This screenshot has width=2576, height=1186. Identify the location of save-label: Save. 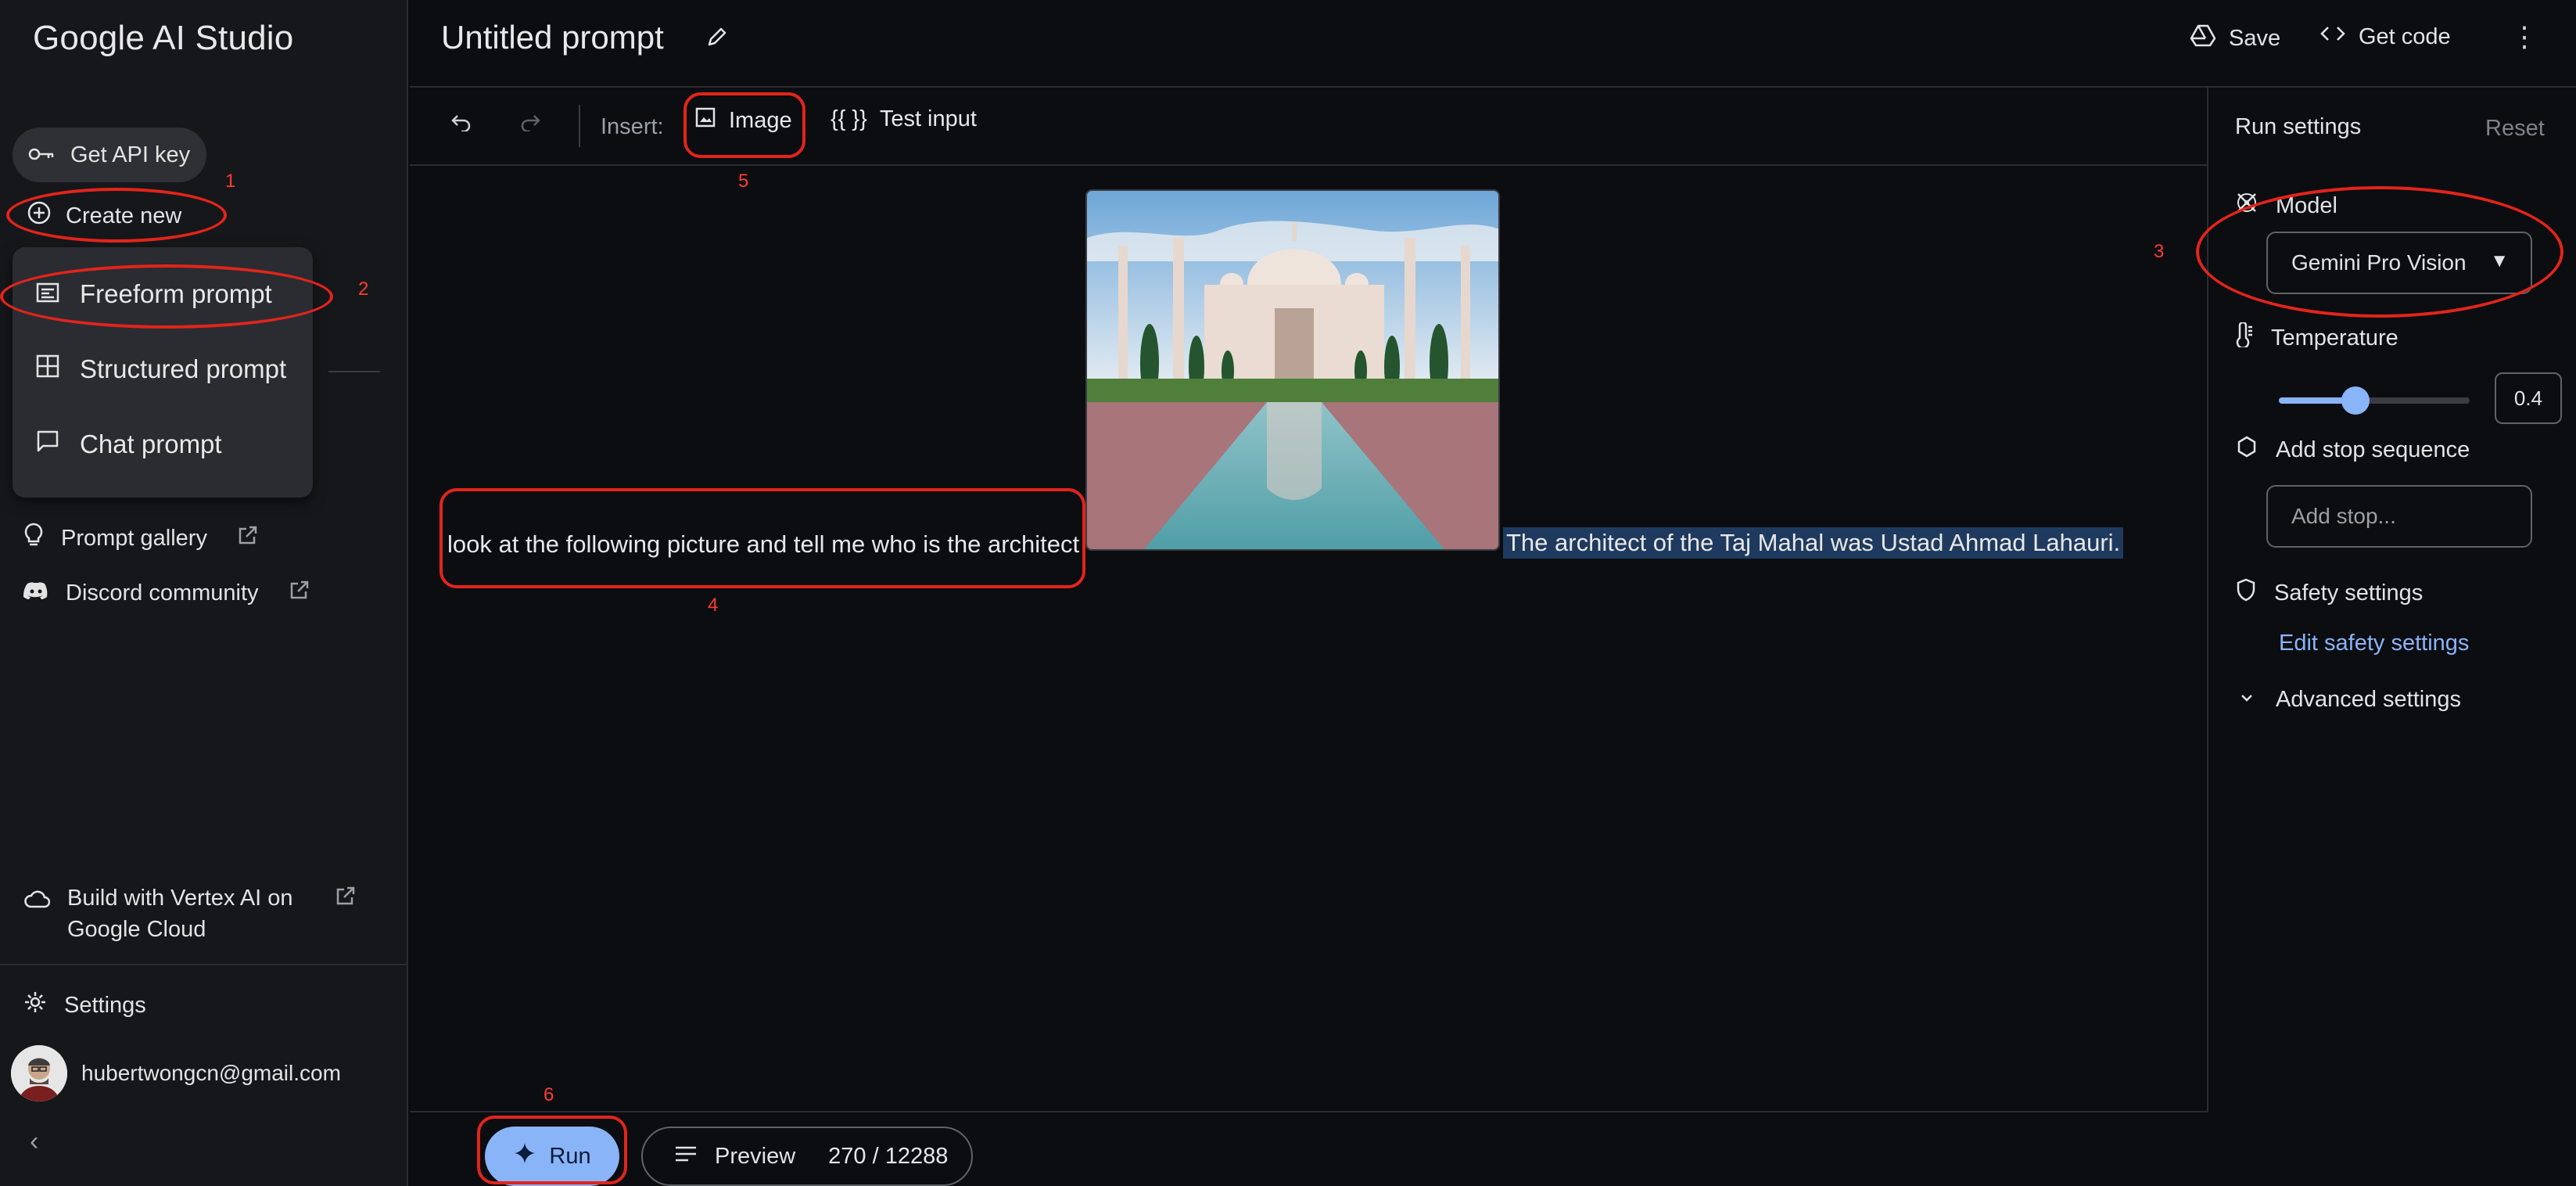
(2255, 38).